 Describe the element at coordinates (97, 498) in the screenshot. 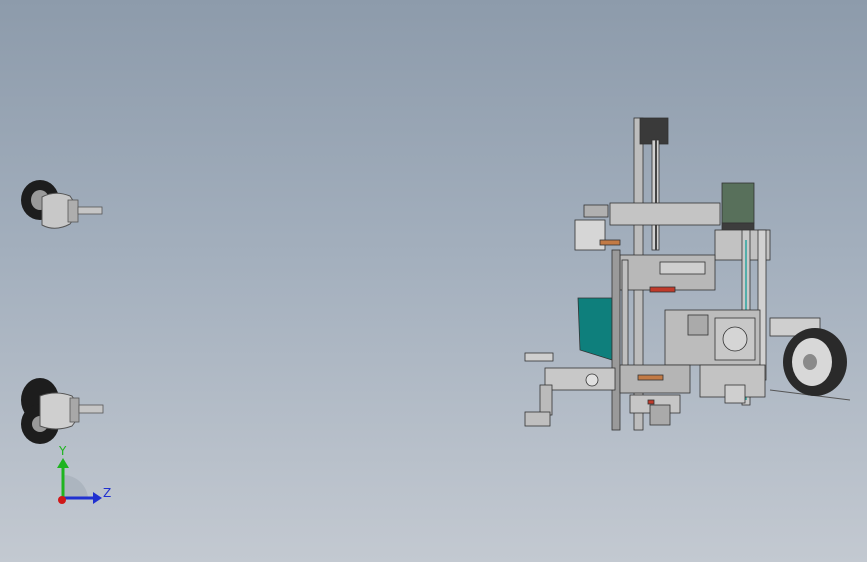

I see `z-arrow-icon` at that location.